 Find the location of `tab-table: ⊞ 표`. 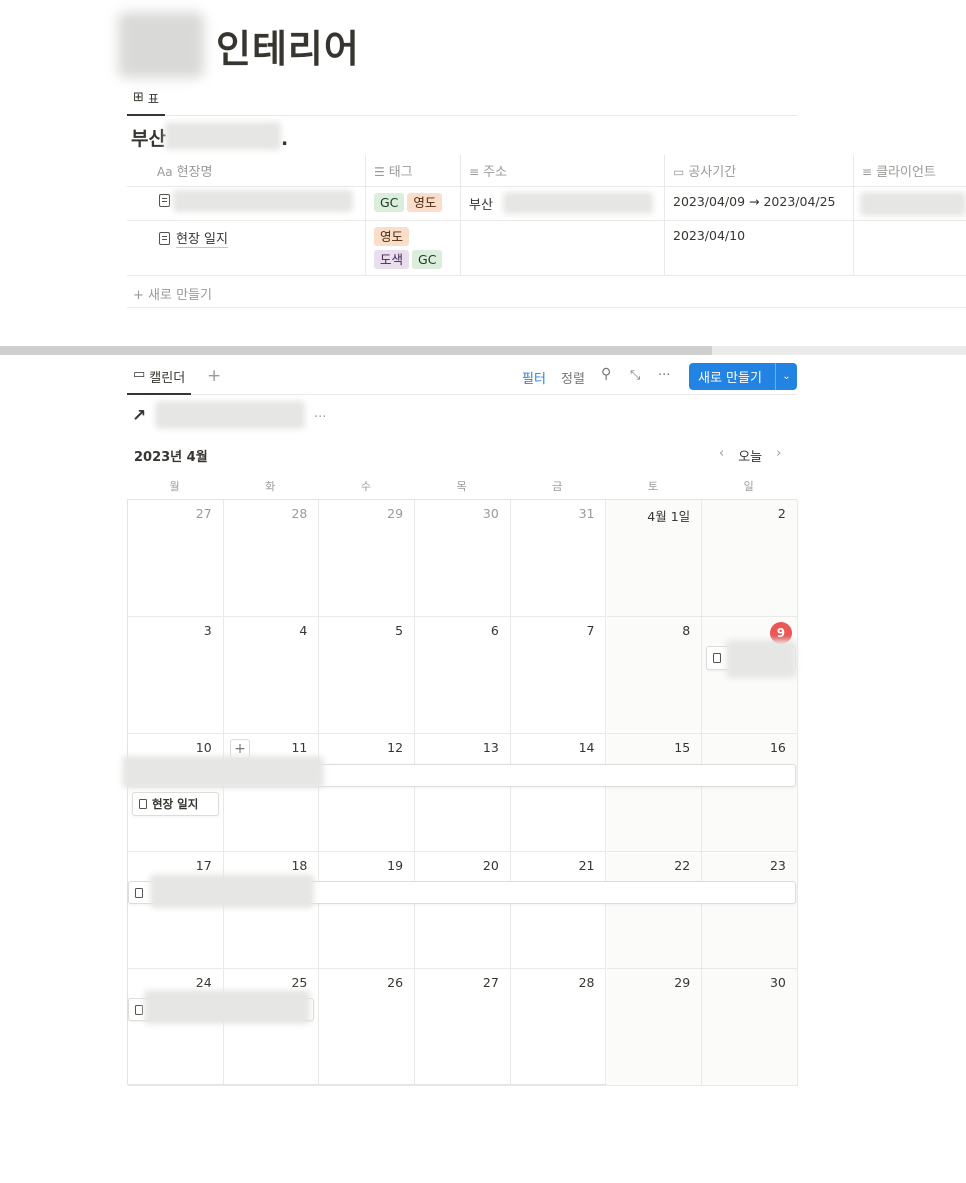

tab-table: ⊞ 표 is located at coordinates (146, 101).